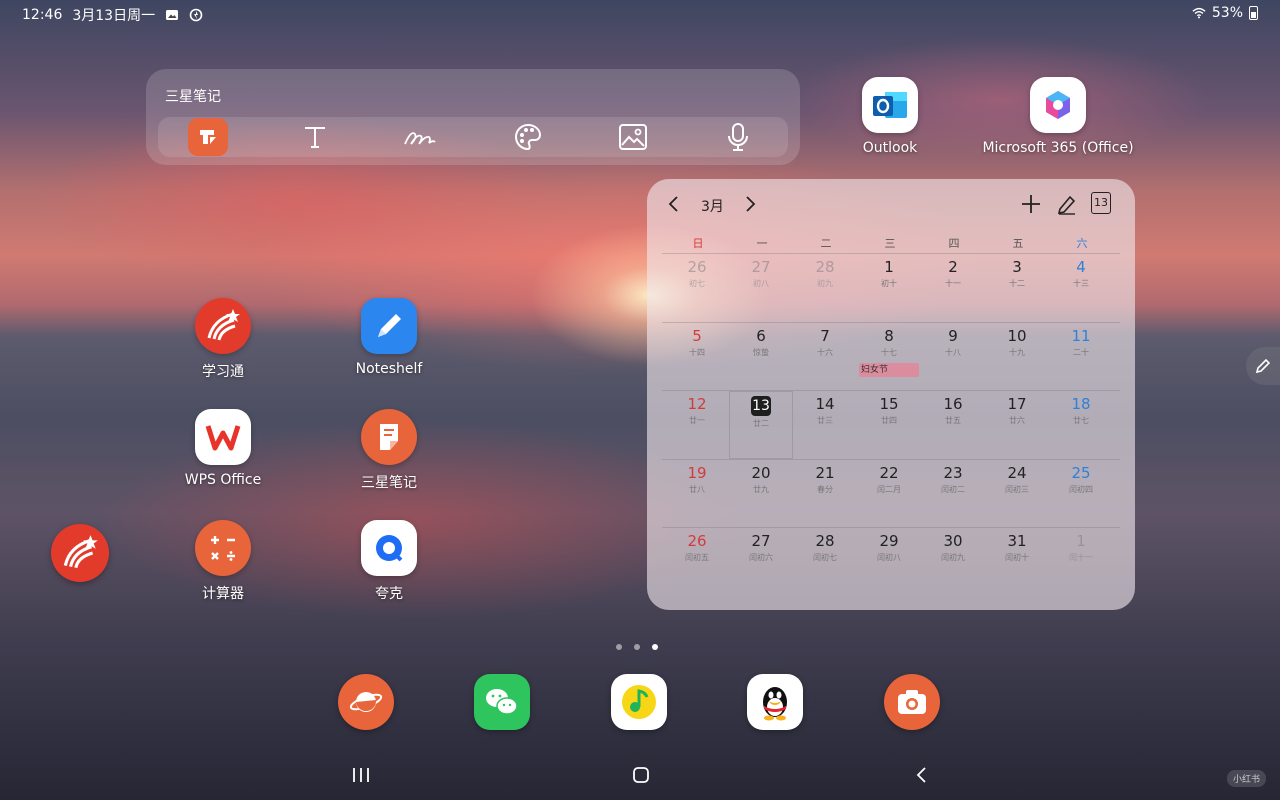  I want to click on app-calculator: 计算器, so click(223, 561).